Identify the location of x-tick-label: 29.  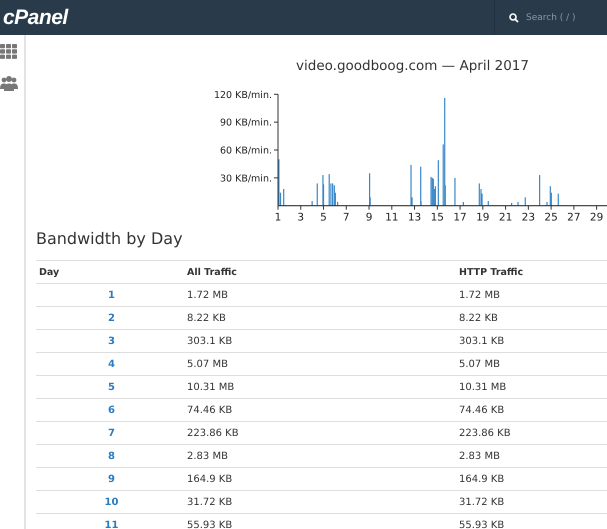
(597, 218).